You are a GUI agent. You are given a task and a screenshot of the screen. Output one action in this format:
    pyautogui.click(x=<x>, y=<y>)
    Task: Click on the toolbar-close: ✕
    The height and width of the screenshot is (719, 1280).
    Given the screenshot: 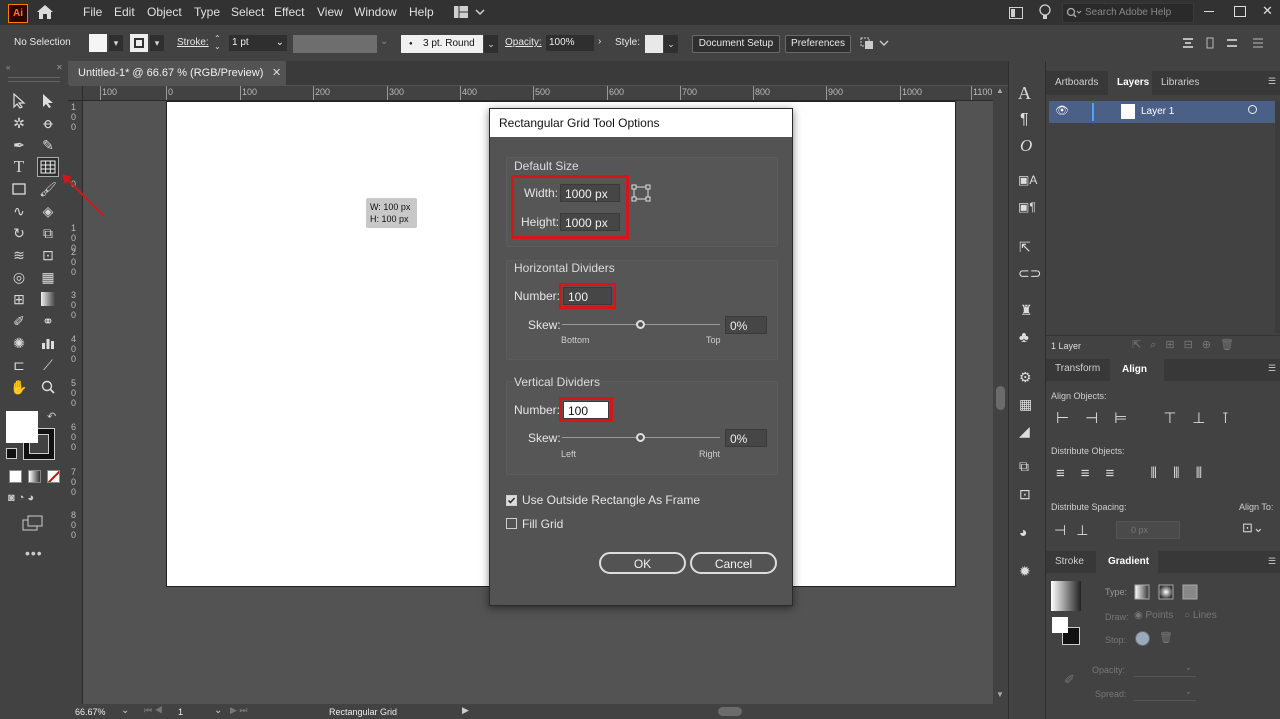 What is the action you would take?
    pyautogui.click(x=59, y=67)
    